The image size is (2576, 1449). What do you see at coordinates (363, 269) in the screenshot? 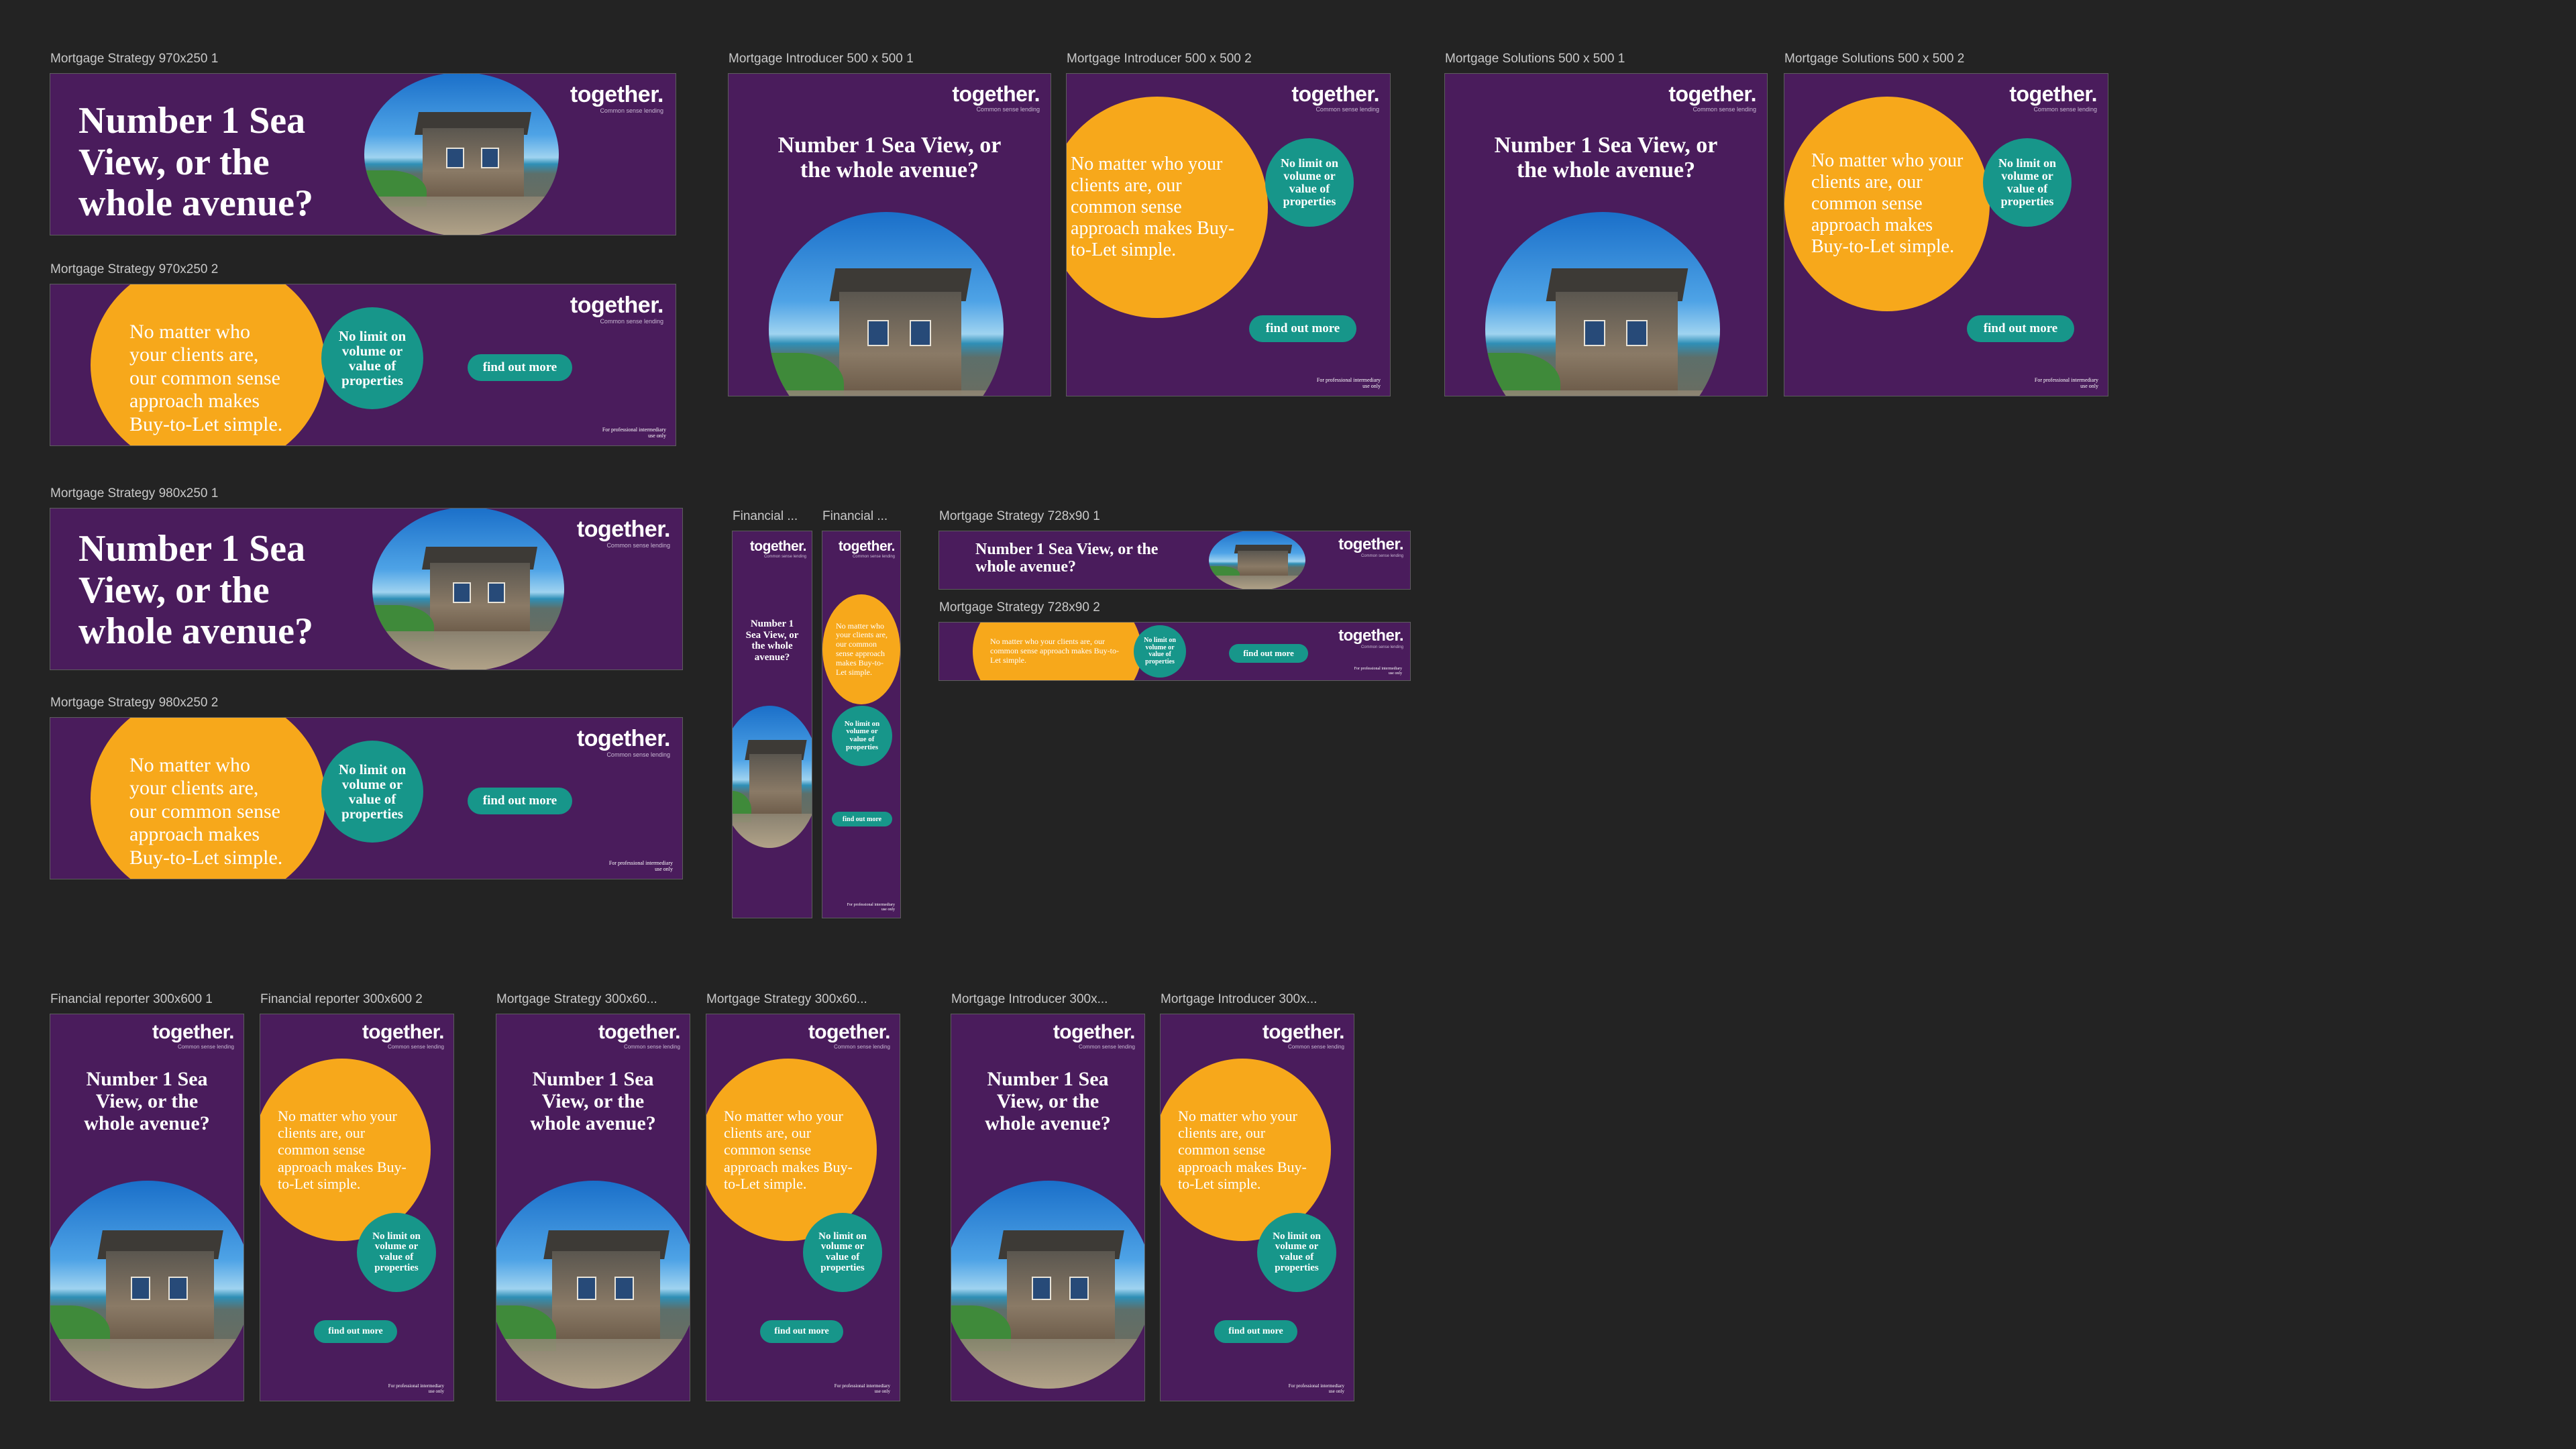
I see `artboard-label: Mortgage Strategy 970x250 2` at bounding box center [363, 269].